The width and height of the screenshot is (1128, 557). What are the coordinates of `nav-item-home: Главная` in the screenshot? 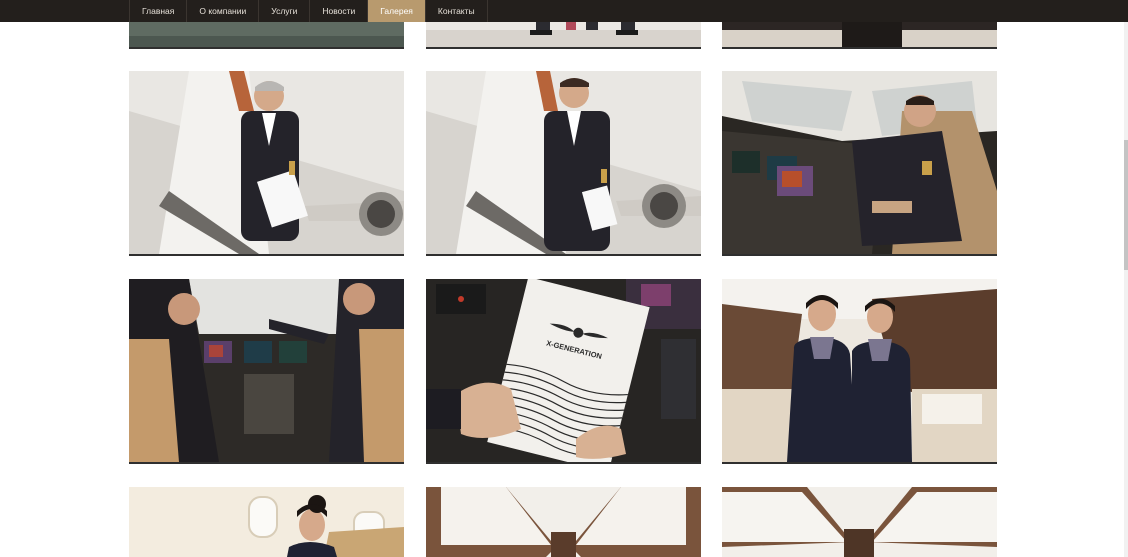 It's located at (158, 11).